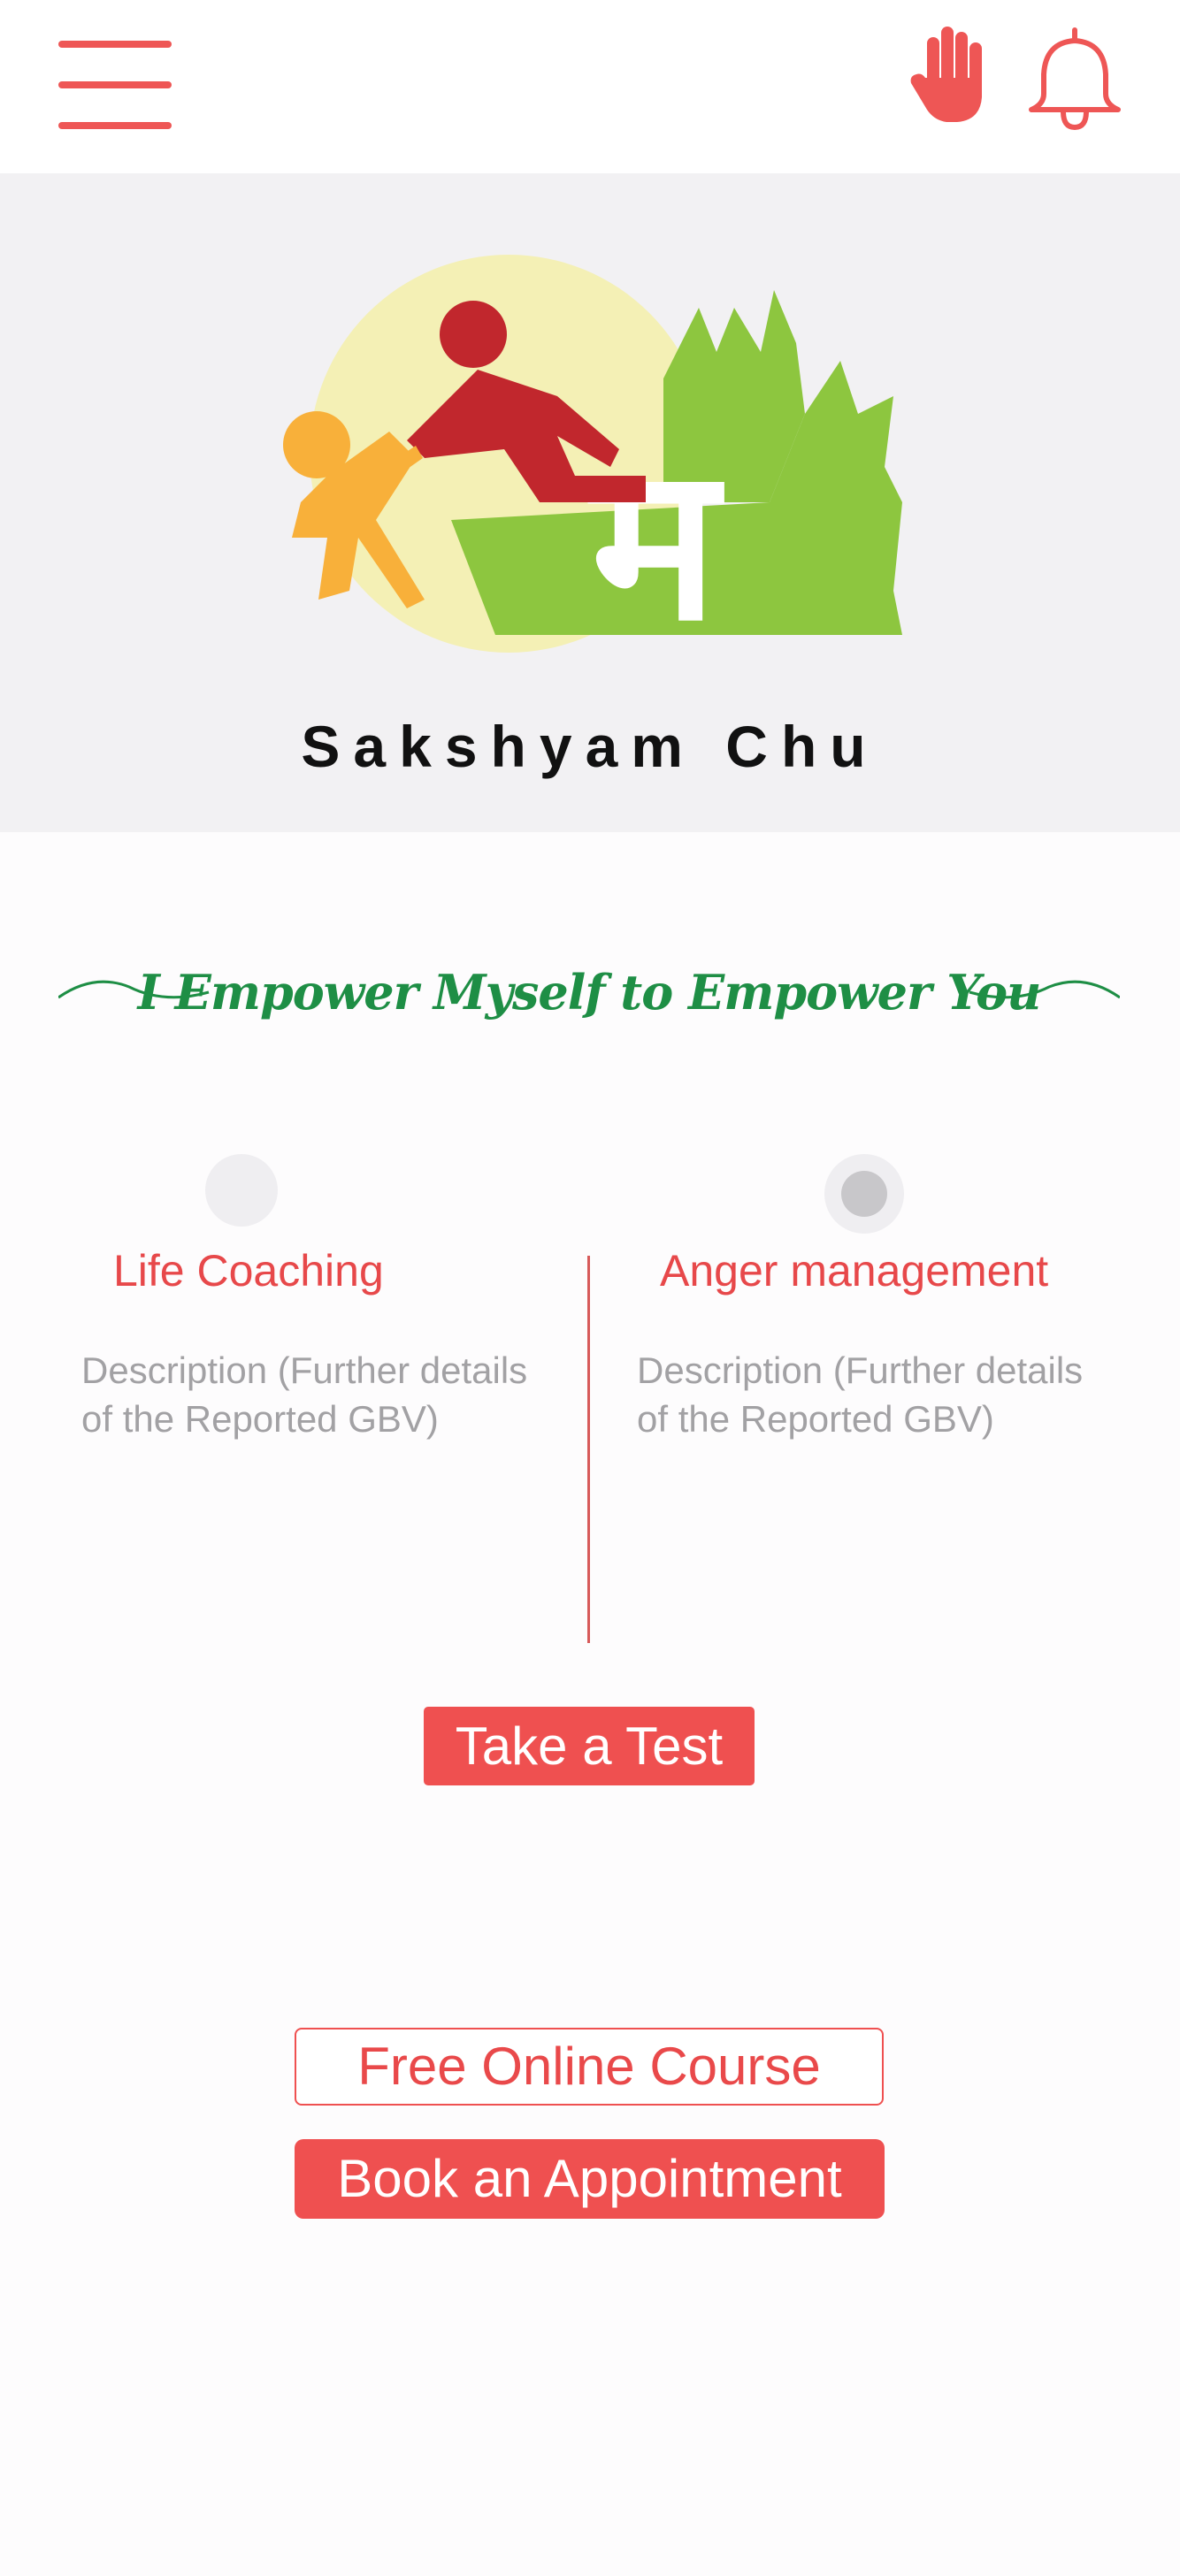 This screenshot has height=2576, width=1180. I want to click on top-bar, so click(590, 86).